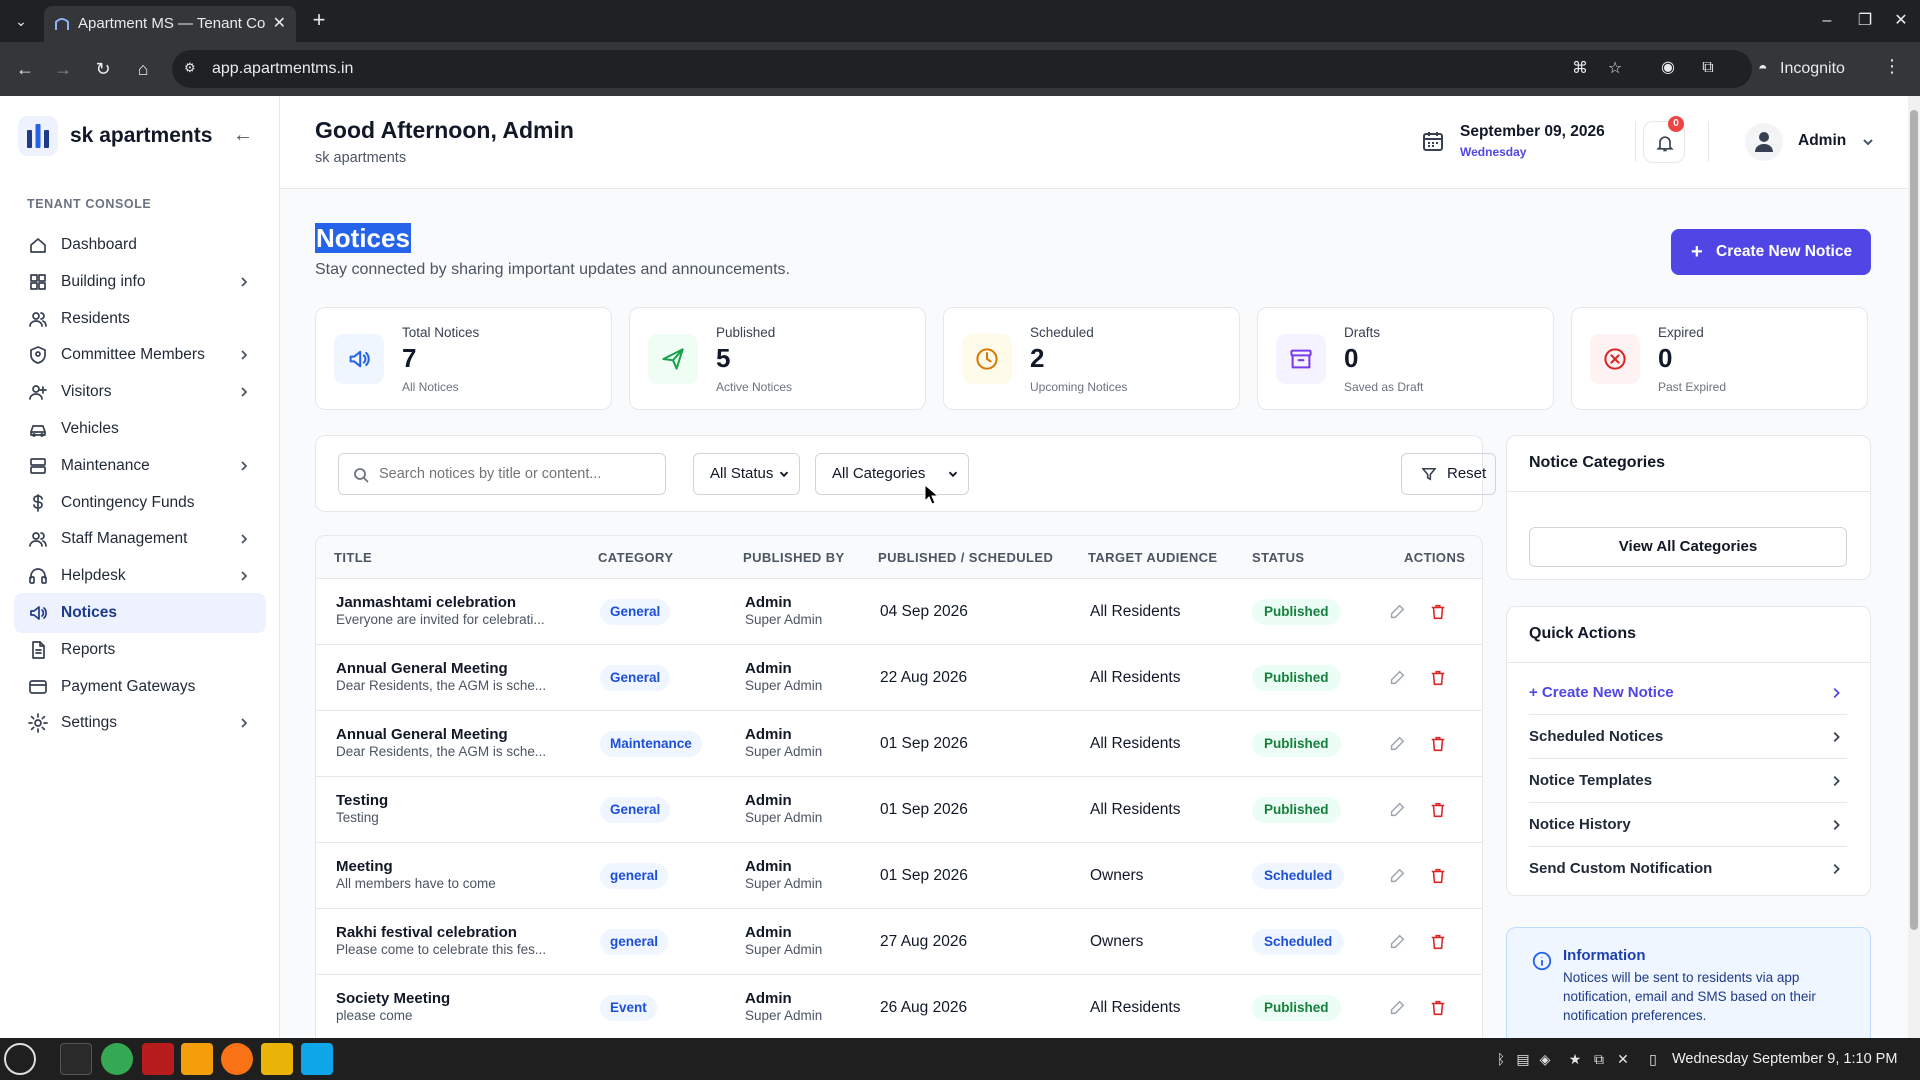 The width and height of the screenshot is (1920, 1080). Describe the element at coordinates (1914, 520) in the screenshot. I see `scrollbar-thumb` at that location.